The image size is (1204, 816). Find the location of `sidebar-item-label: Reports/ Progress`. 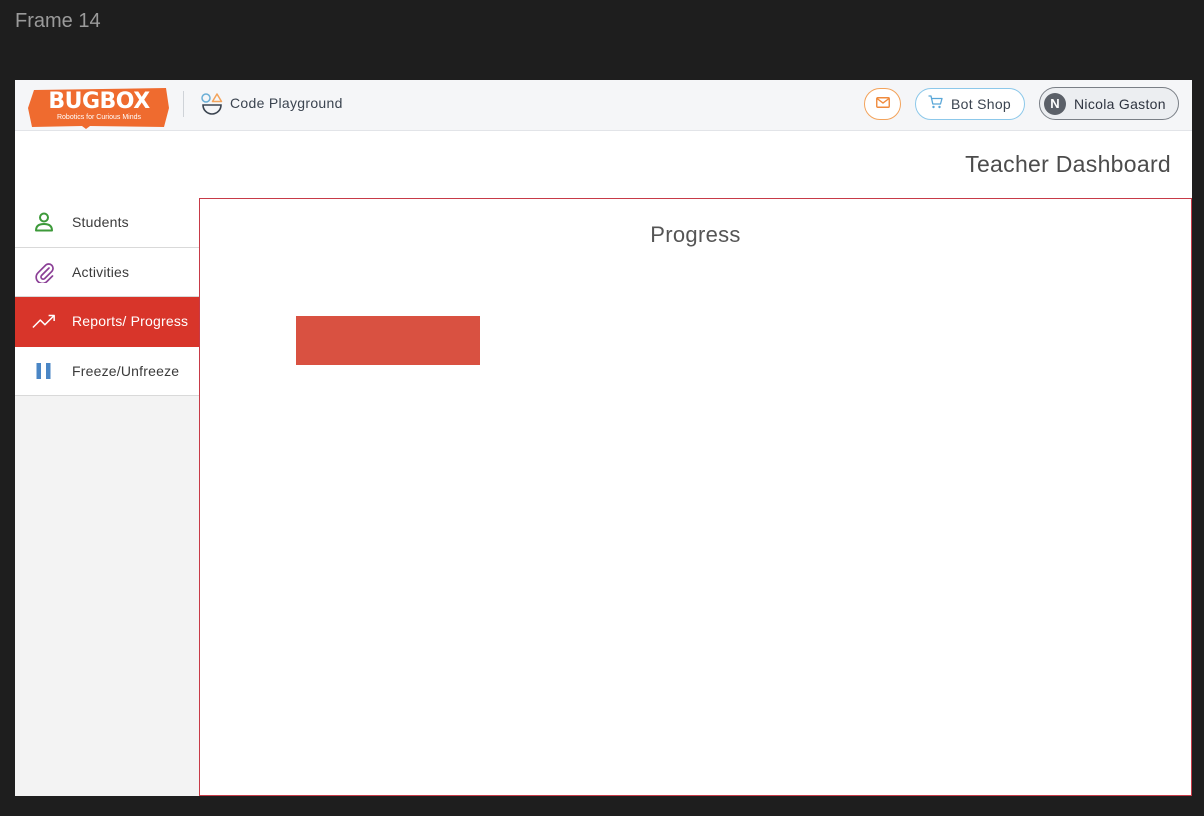

sidebar-item-label: Reports/ Progress is located at coordinates (130, 321).